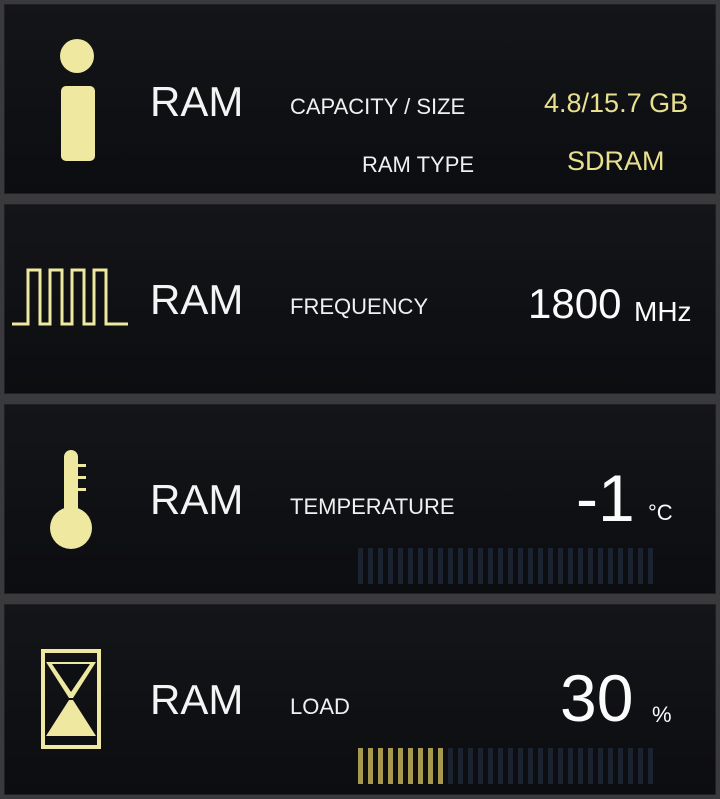 The height and width of the screenshot is (799, 720). Describe the element at coordinates (575, 303) in the screenshot. I see `frequency-value: 1800` at that location.